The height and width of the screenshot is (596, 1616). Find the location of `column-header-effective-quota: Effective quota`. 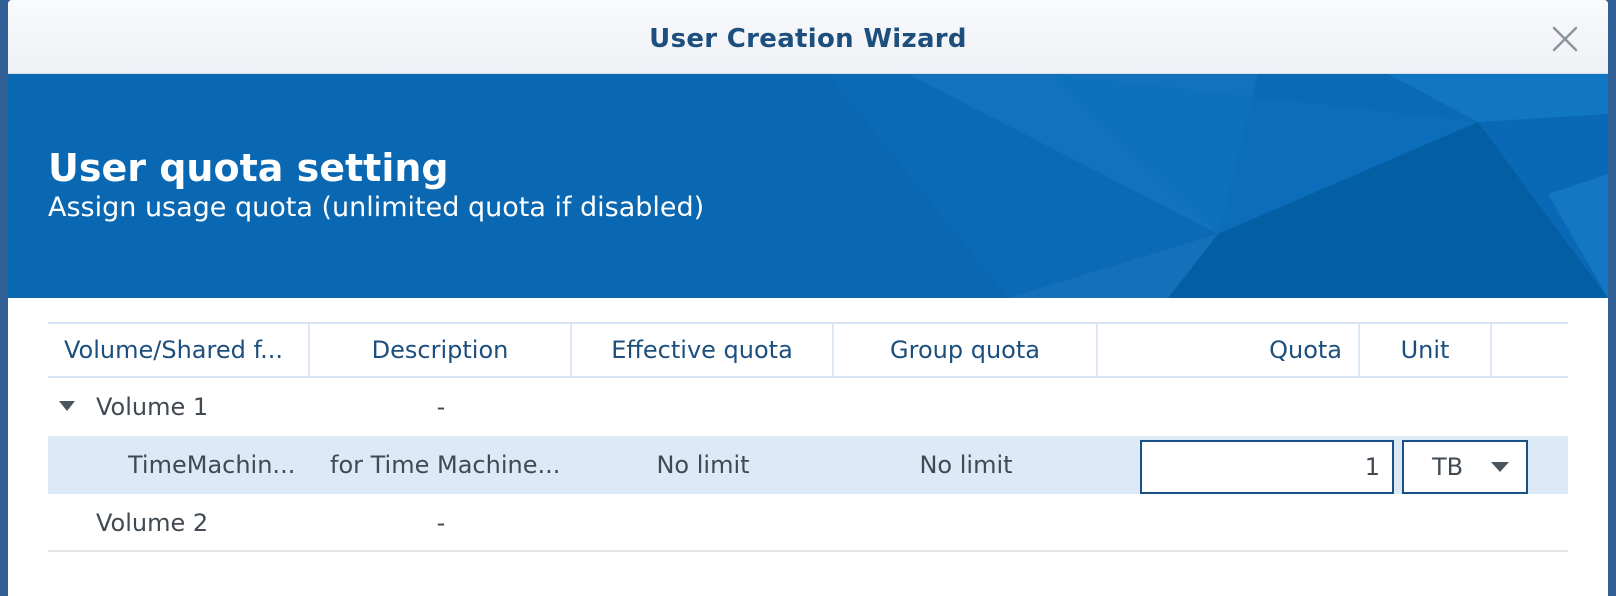

column-header-effective-quota: Effective quota is located at coordinates (703, 350).